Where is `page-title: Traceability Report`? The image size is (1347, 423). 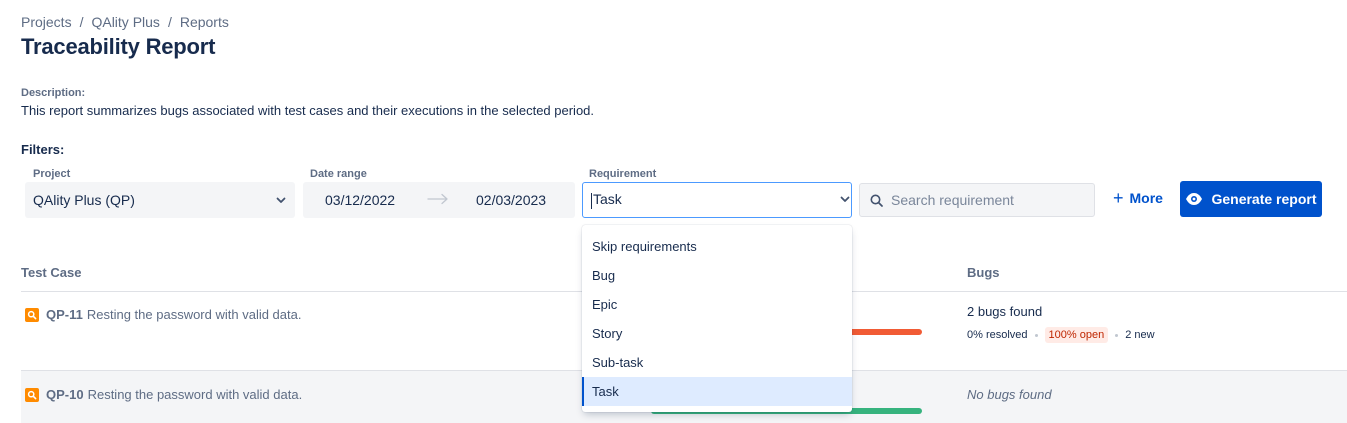 page-title: Traceability Report is located at coordinates (118, 46).